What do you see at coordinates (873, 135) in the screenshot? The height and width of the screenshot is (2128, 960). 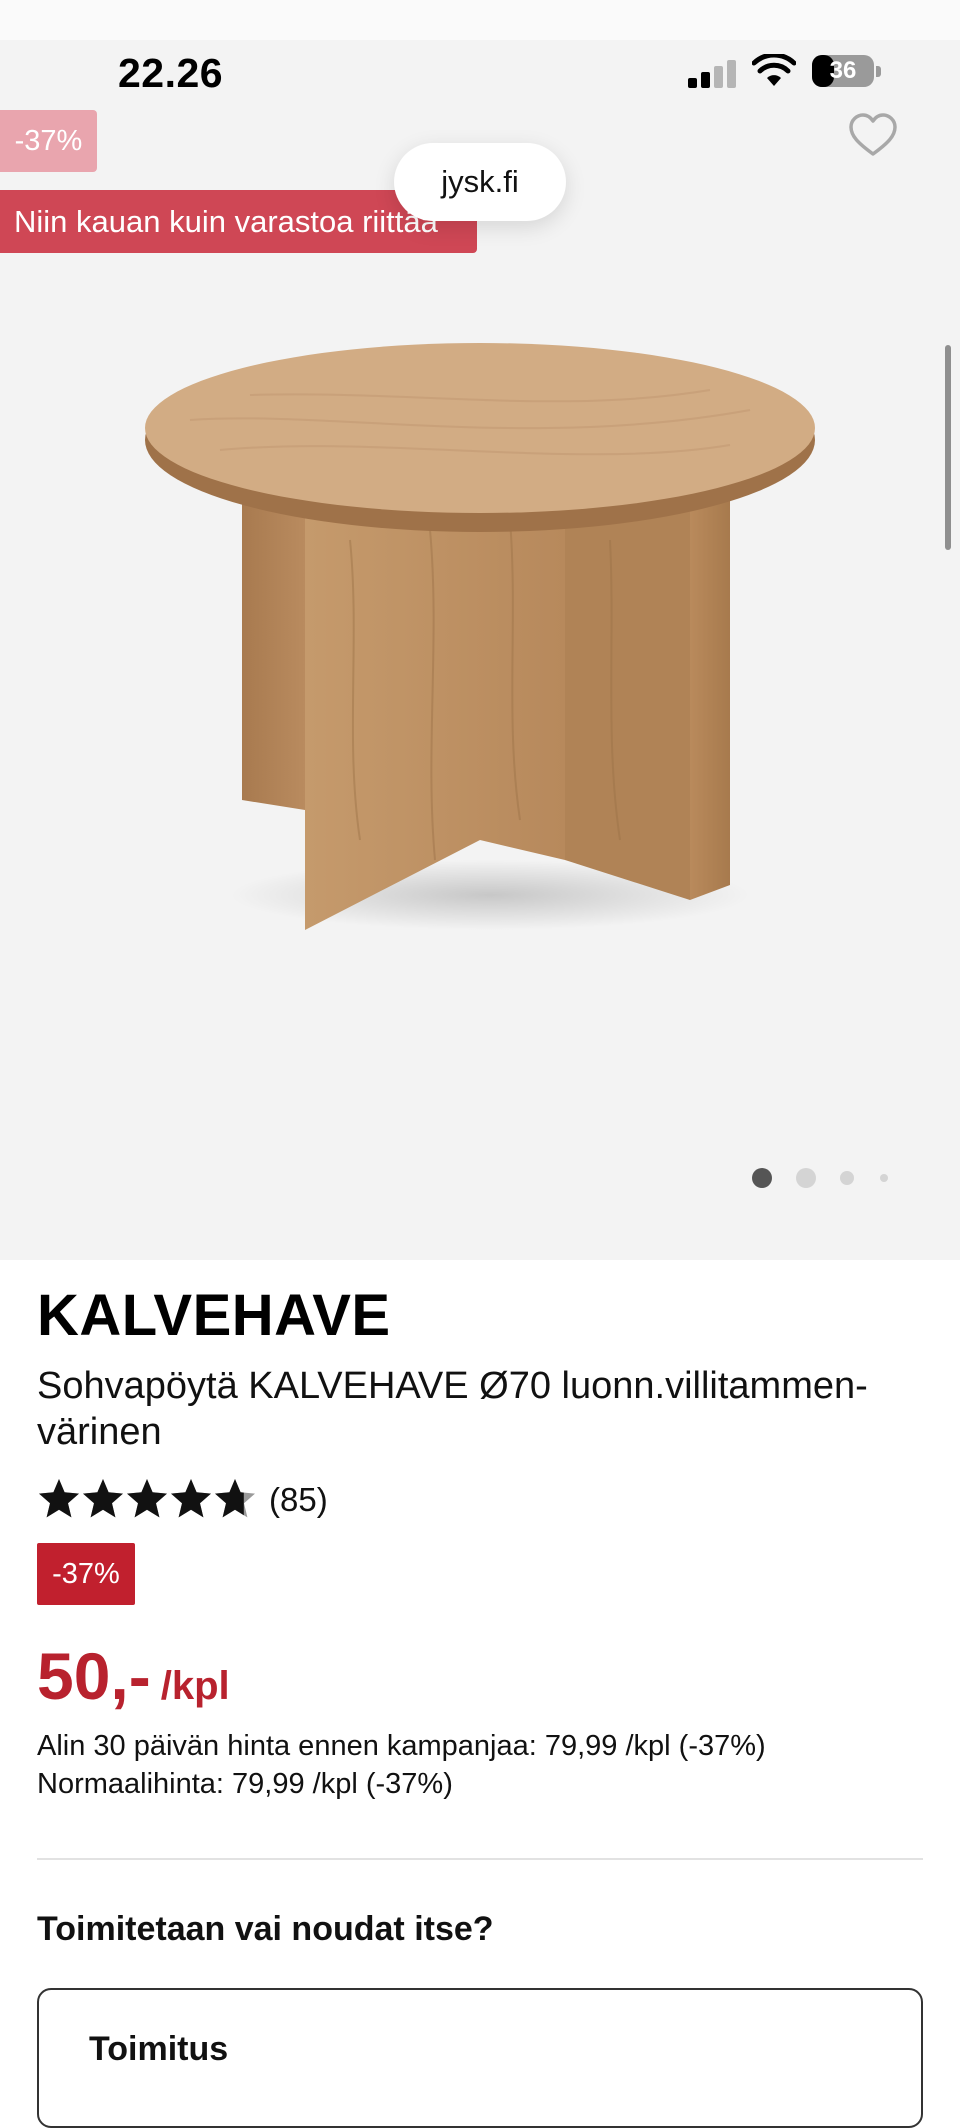 I see `heart-icon` at bounding box center [873, 135].